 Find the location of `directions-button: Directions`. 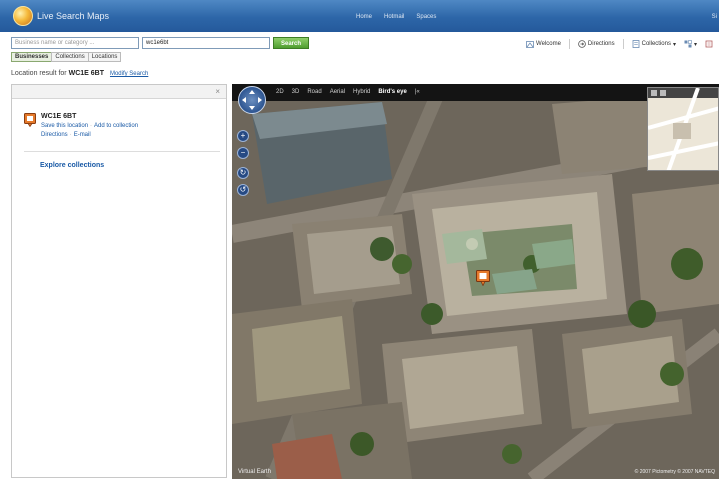

directions-button: Directions is located at coordinates (596, 44).